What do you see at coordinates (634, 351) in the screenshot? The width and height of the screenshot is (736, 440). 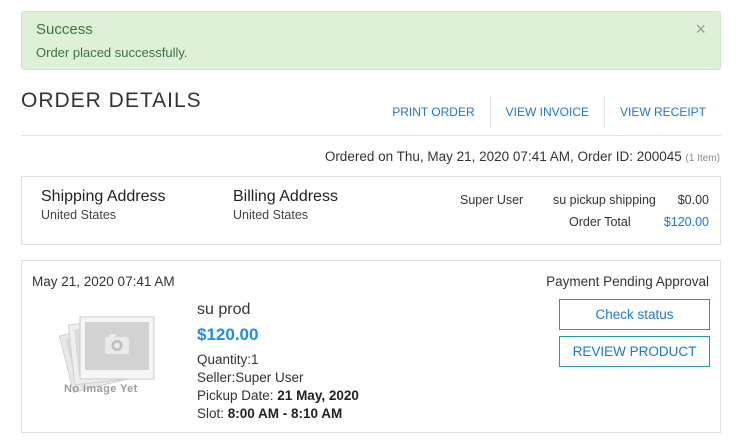 I see `review-product-button: REVIEW PRODUCT` at bounding box center [634, 351].